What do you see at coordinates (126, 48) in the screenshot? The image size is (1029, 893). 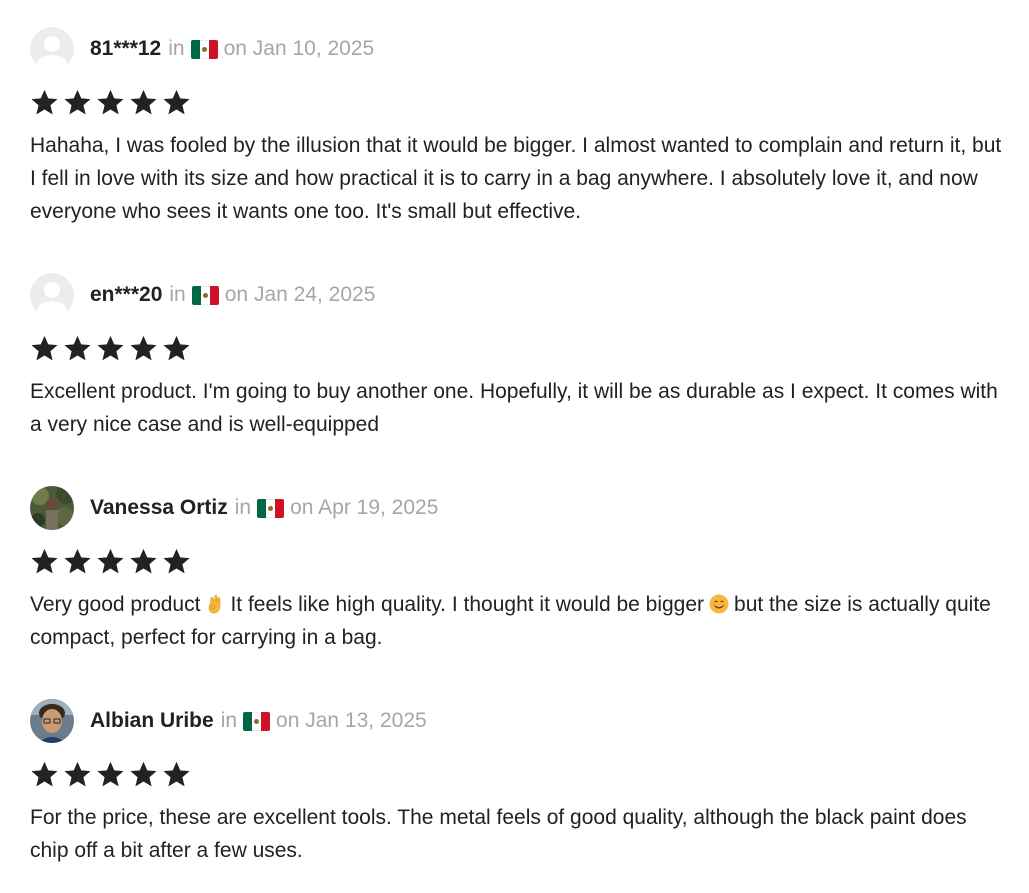 I see `review-author: 81***12` at bounding box center [126, 48].